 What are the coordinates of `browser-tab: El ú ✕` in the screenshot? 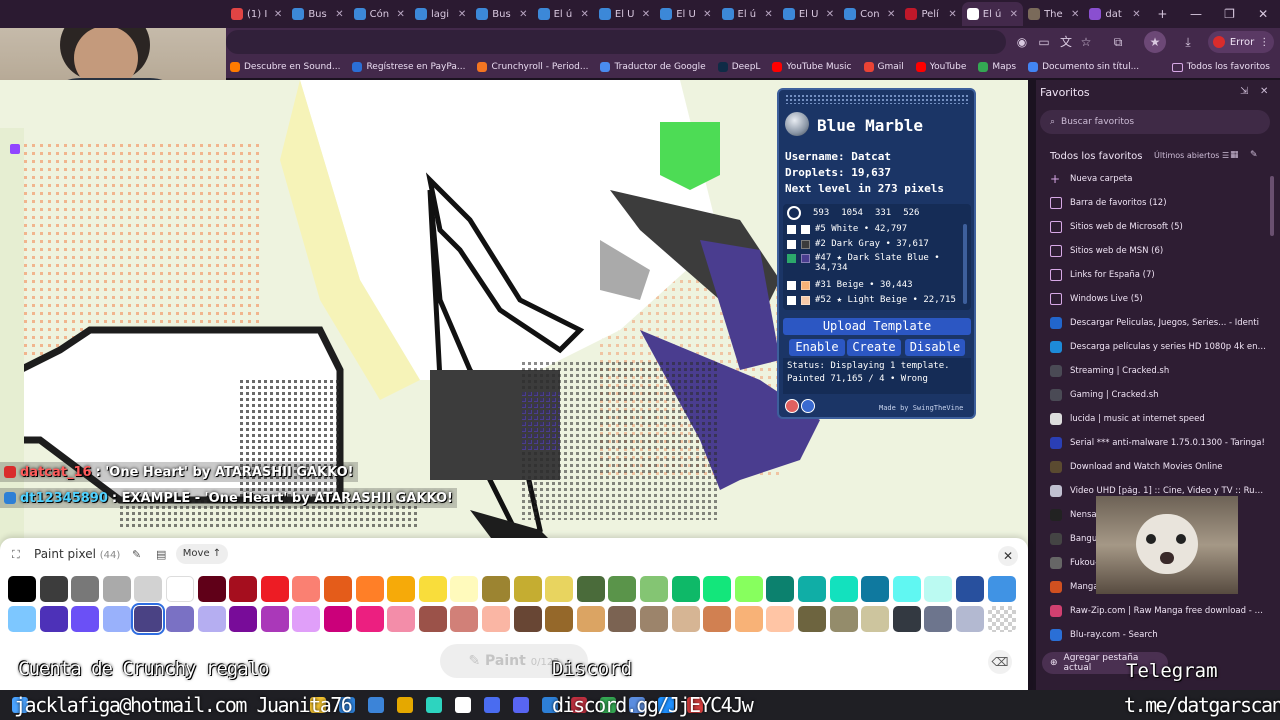 It's located at (992, 14).